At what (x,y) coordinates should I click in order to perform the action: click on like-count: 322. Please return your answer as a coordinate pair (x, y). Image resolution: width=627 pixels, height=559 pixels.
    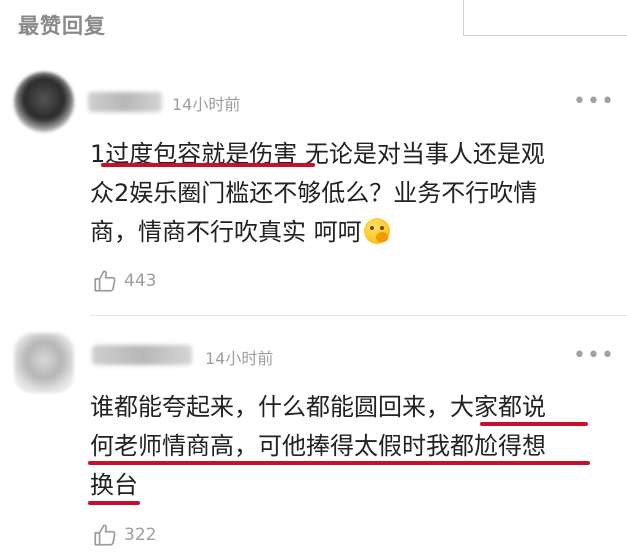
    Looking at the image, I should click on (140, 535).